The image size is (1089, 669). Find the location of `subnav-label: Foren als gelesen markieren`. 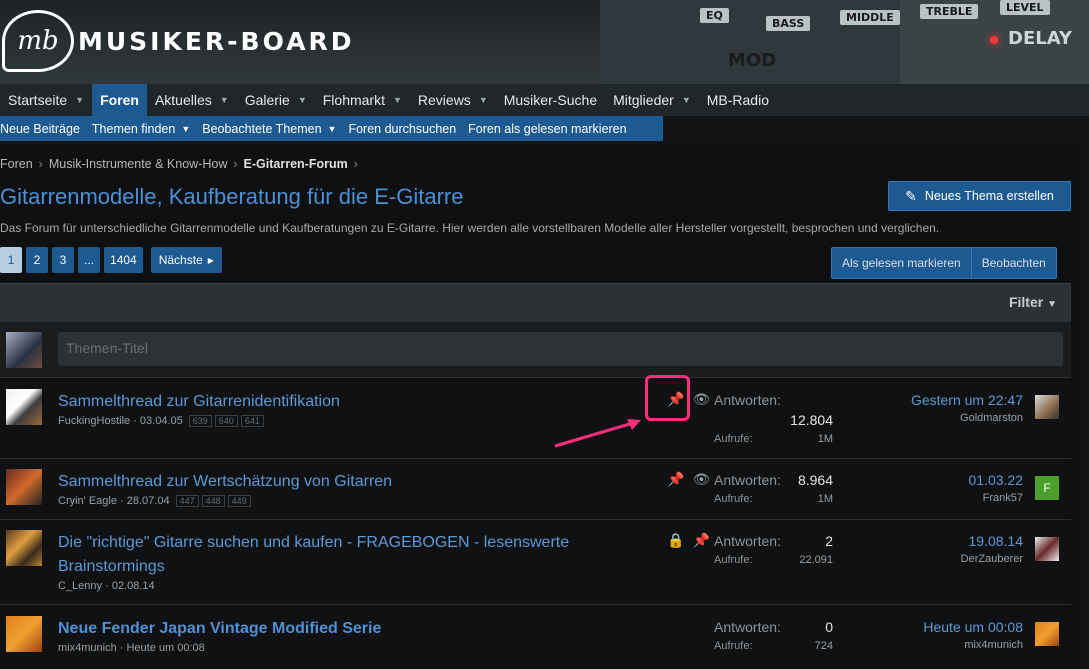

subnav-label: Foren als gelesen markieren is located at coordinates (547, 128).